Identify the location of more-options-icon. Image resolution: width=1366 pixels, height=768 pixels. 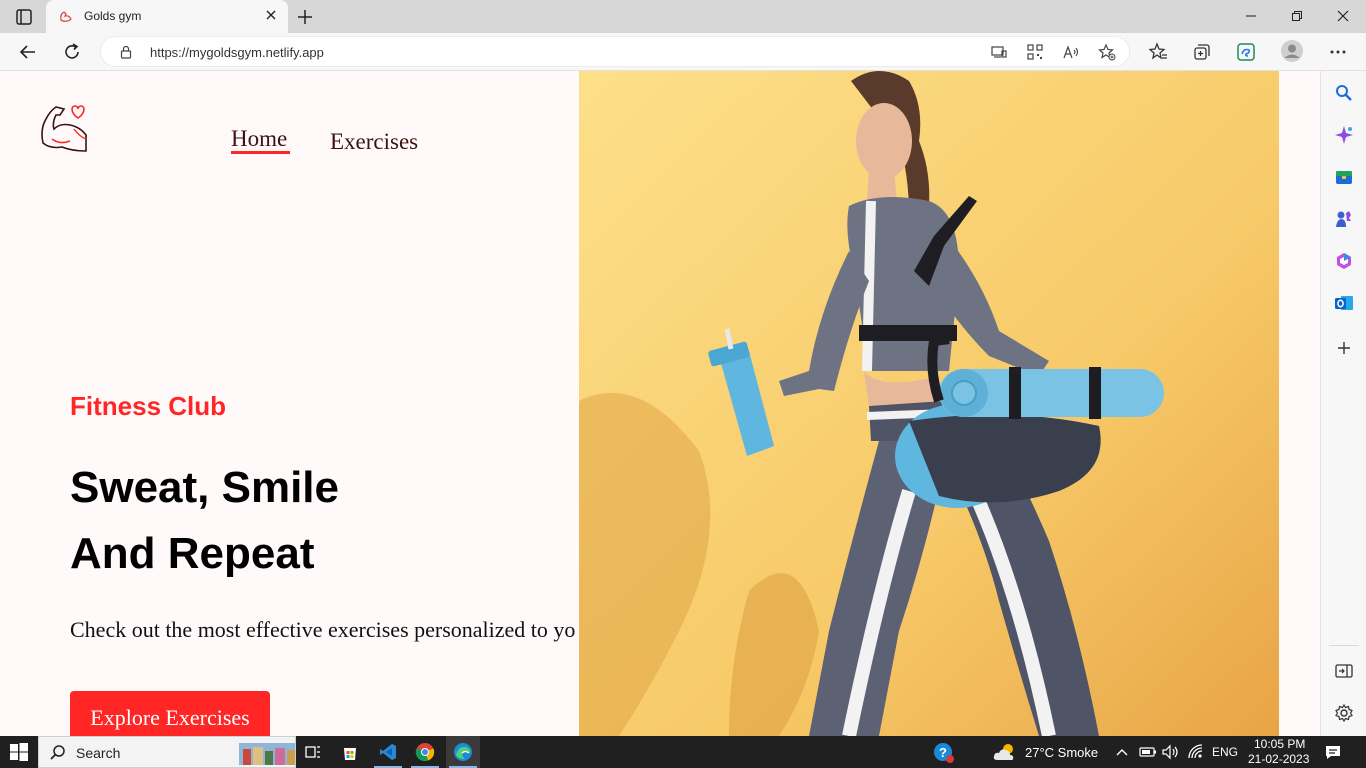
(1338, 52).